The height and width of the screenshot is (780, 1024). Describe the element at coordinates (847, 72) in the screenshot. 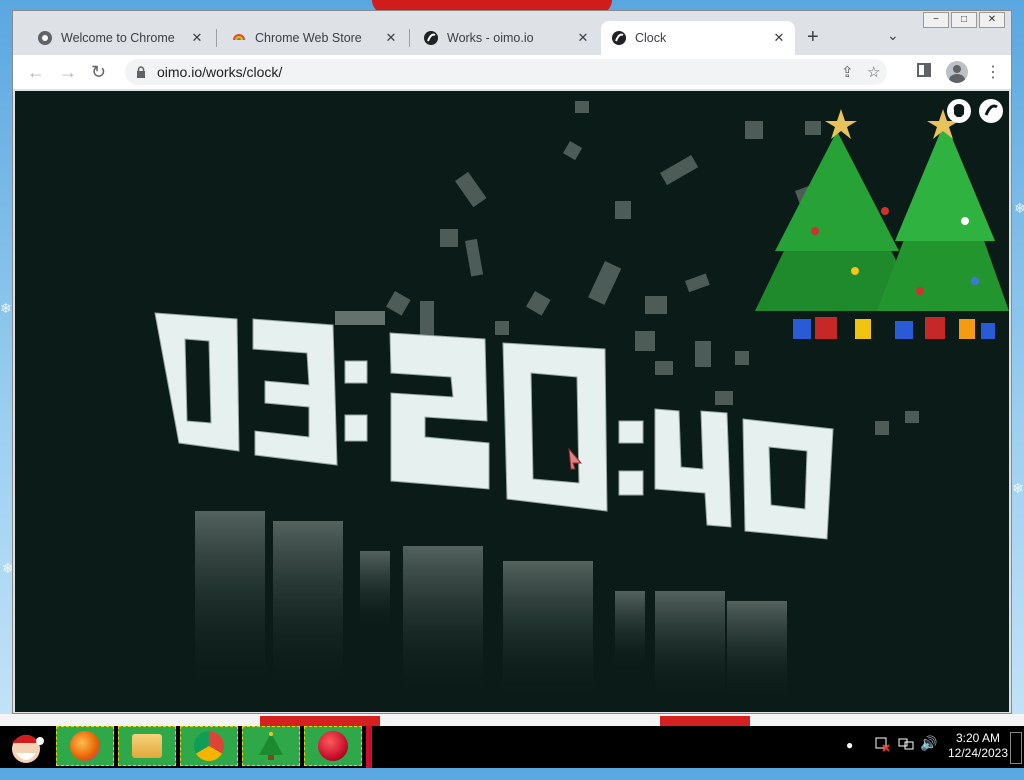

I see `share-icon: ⇪` at that location.